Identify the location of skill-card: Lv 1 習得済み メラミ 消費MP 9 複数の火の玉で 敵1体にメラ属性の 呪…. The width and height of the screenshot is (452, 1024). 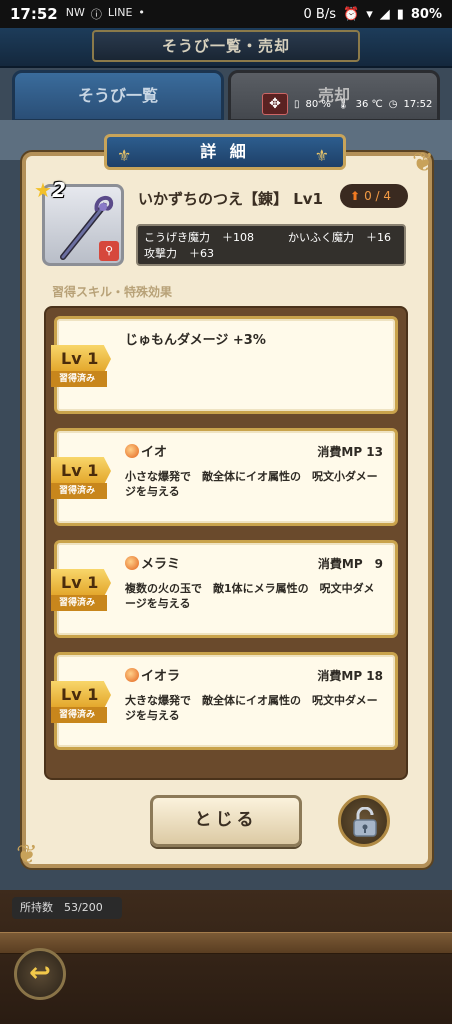
(224, 589).